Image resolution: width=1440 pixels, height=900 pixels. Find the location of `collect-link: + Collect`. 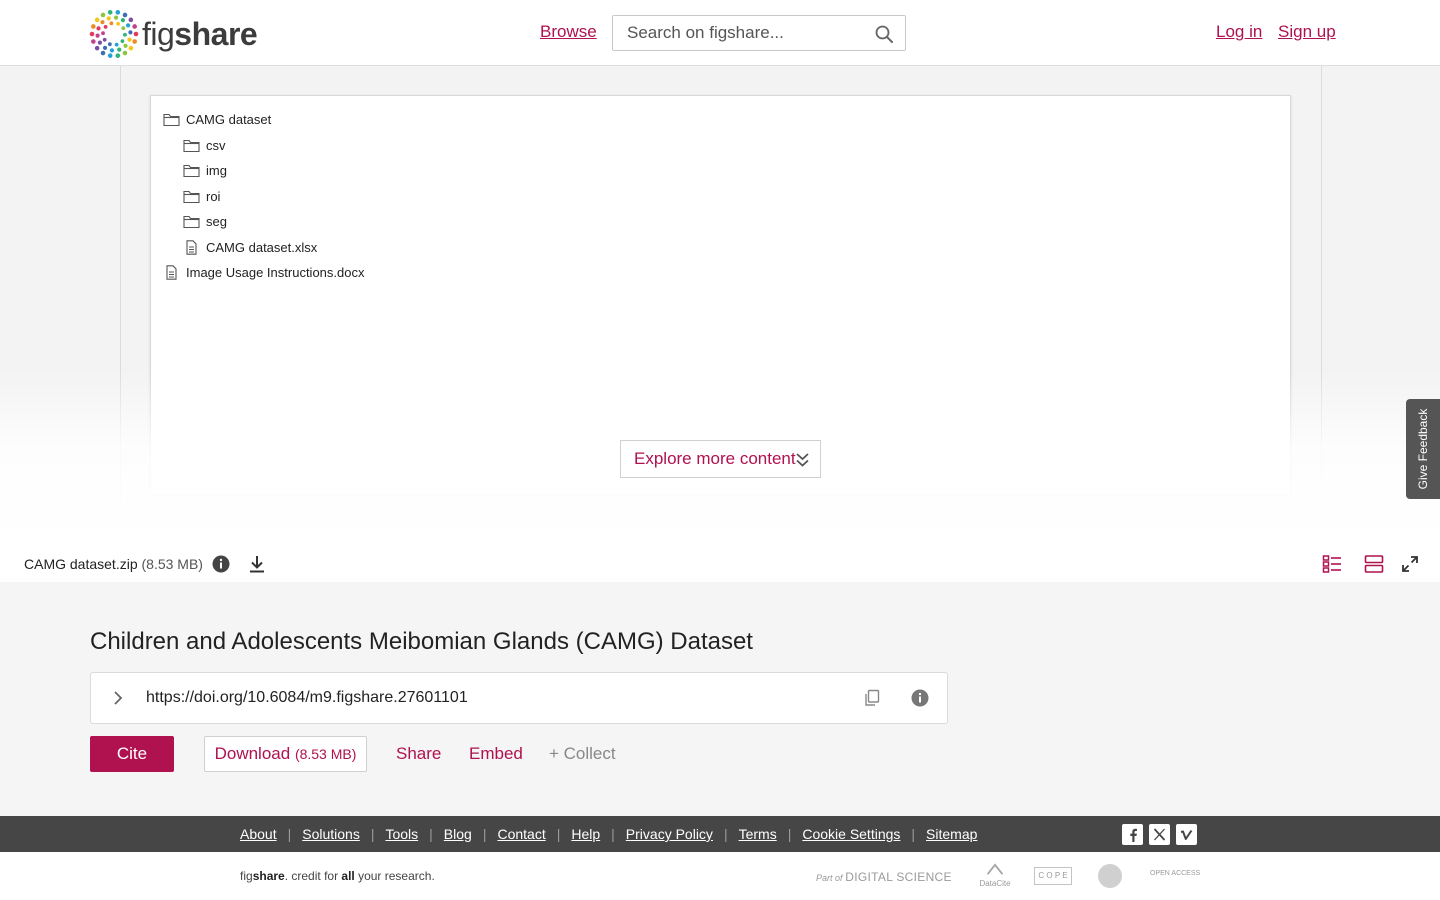

collect-link: + Collect is located at coordinates (582, 754).